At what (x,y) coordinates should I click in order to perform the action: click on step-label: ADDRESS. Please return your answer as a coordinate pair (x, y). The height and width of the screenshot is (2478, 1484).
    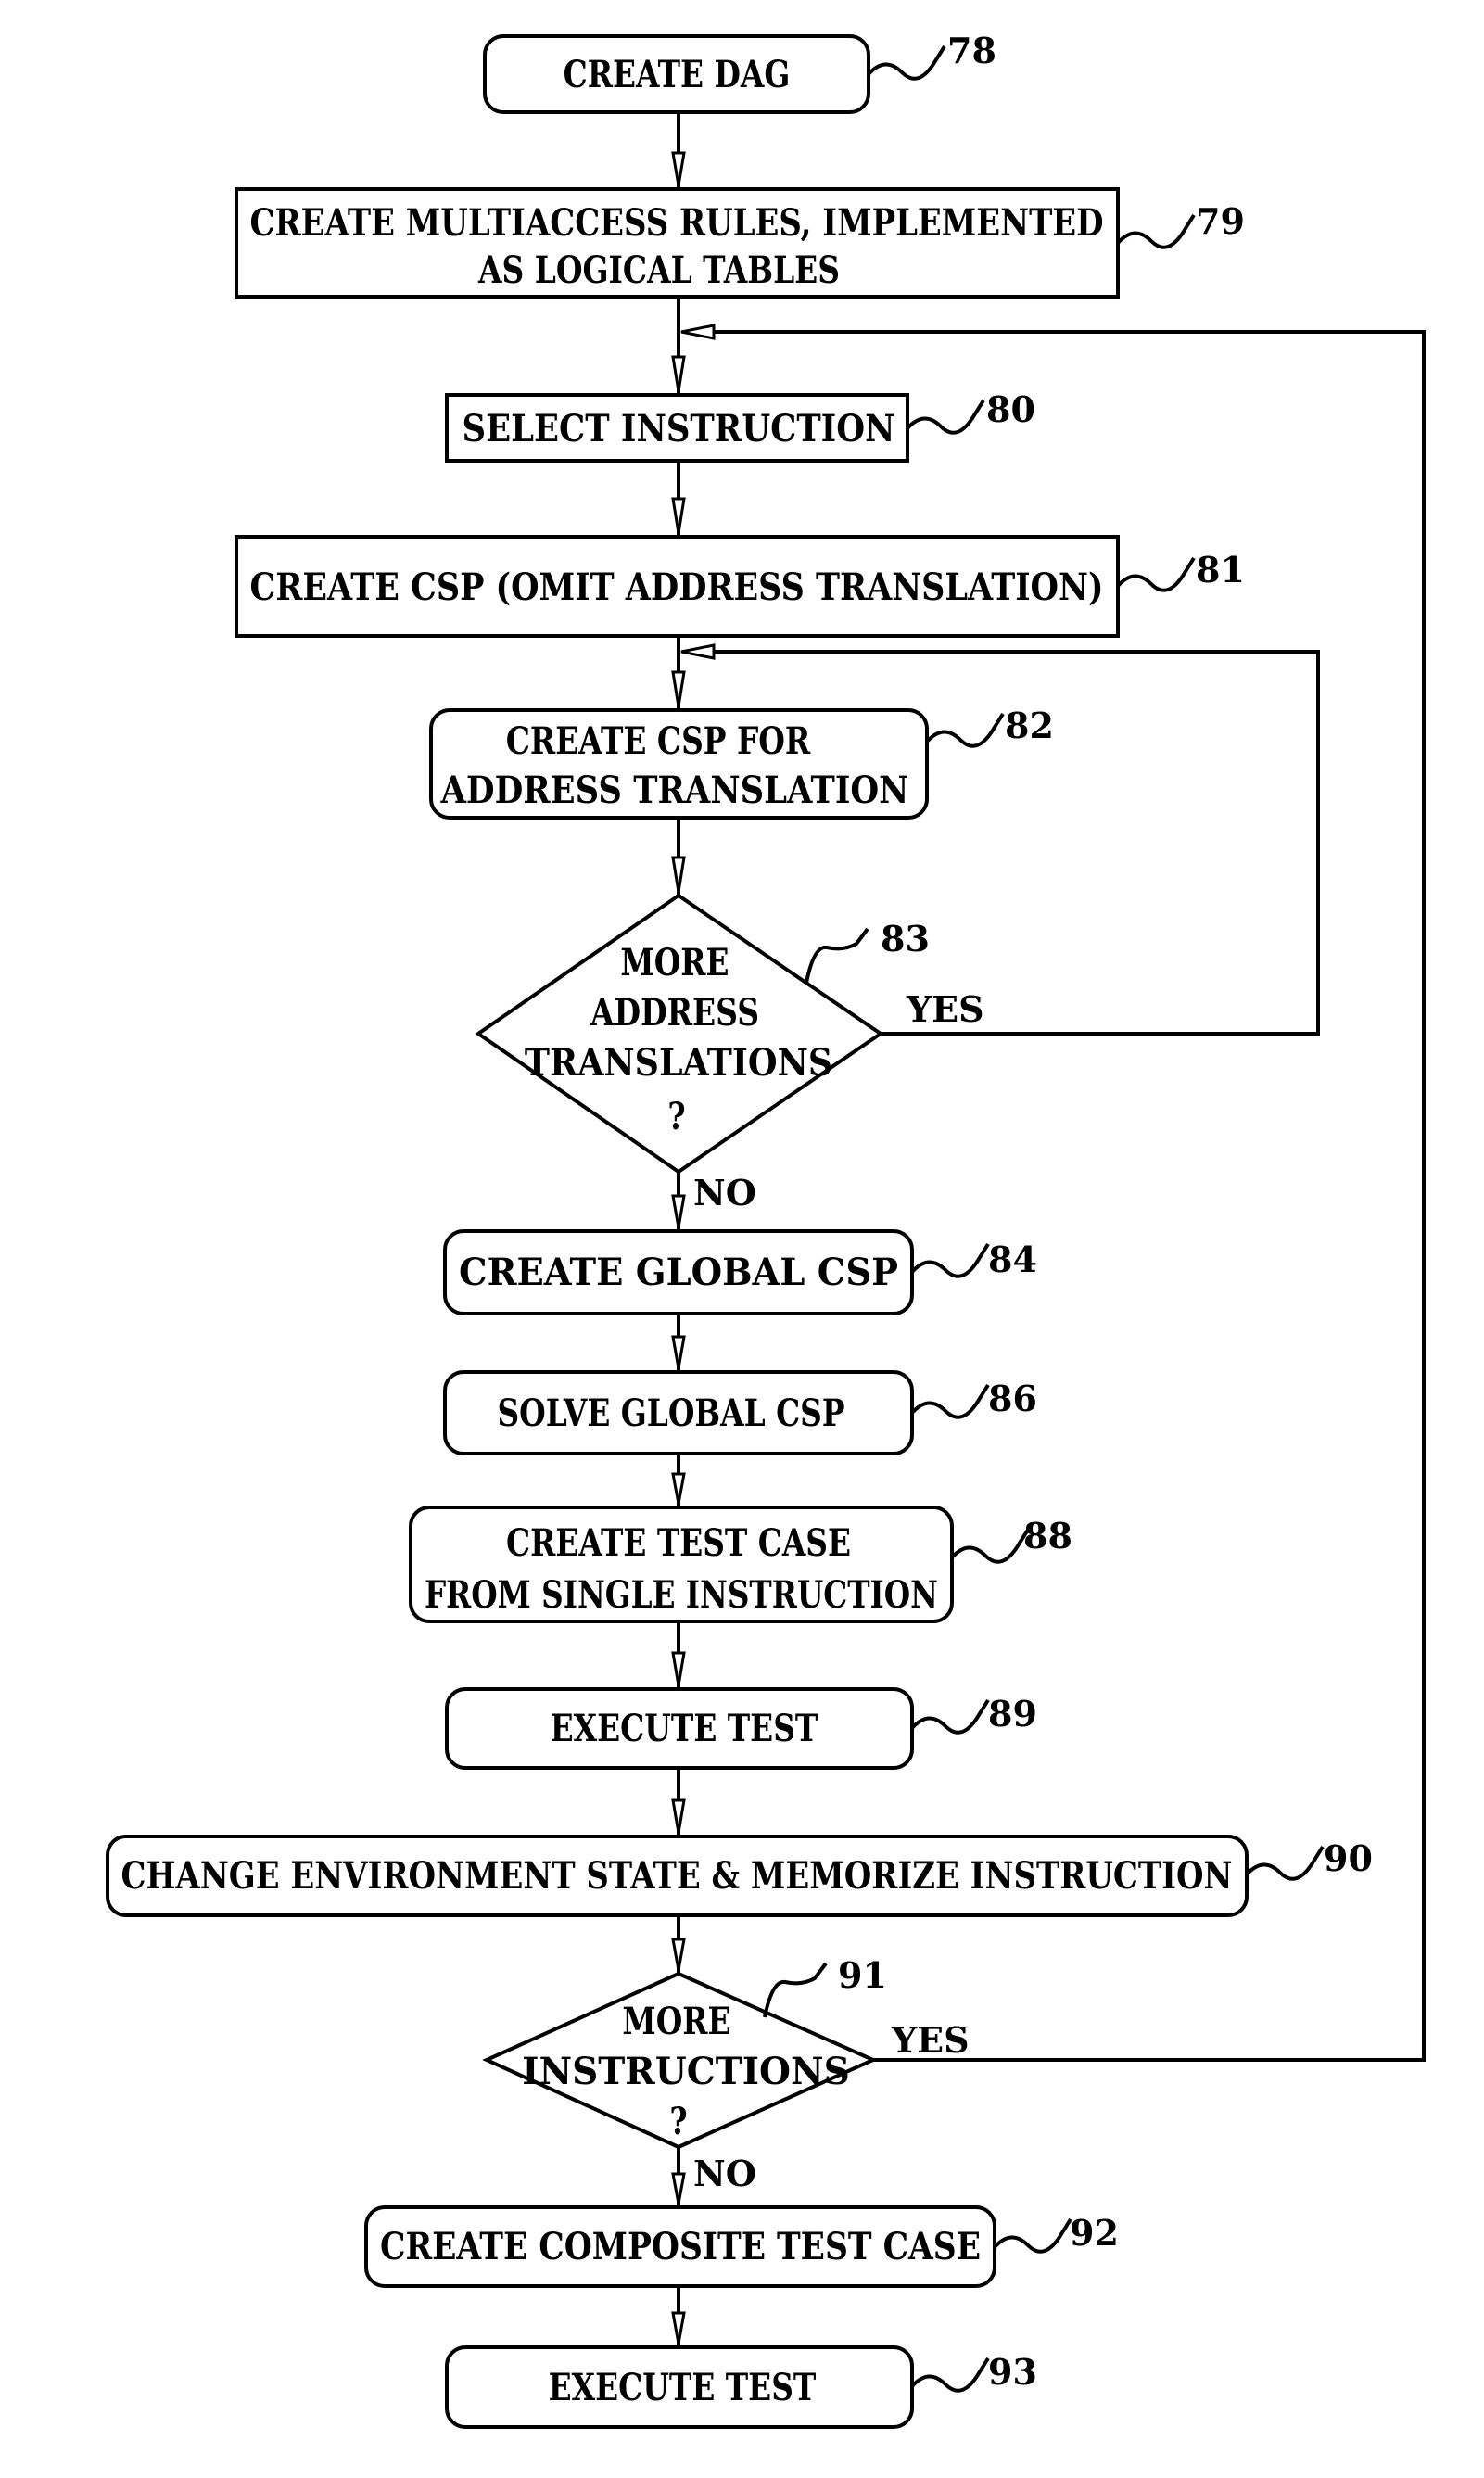
    Looking at the image, I should click on (674, 1013).